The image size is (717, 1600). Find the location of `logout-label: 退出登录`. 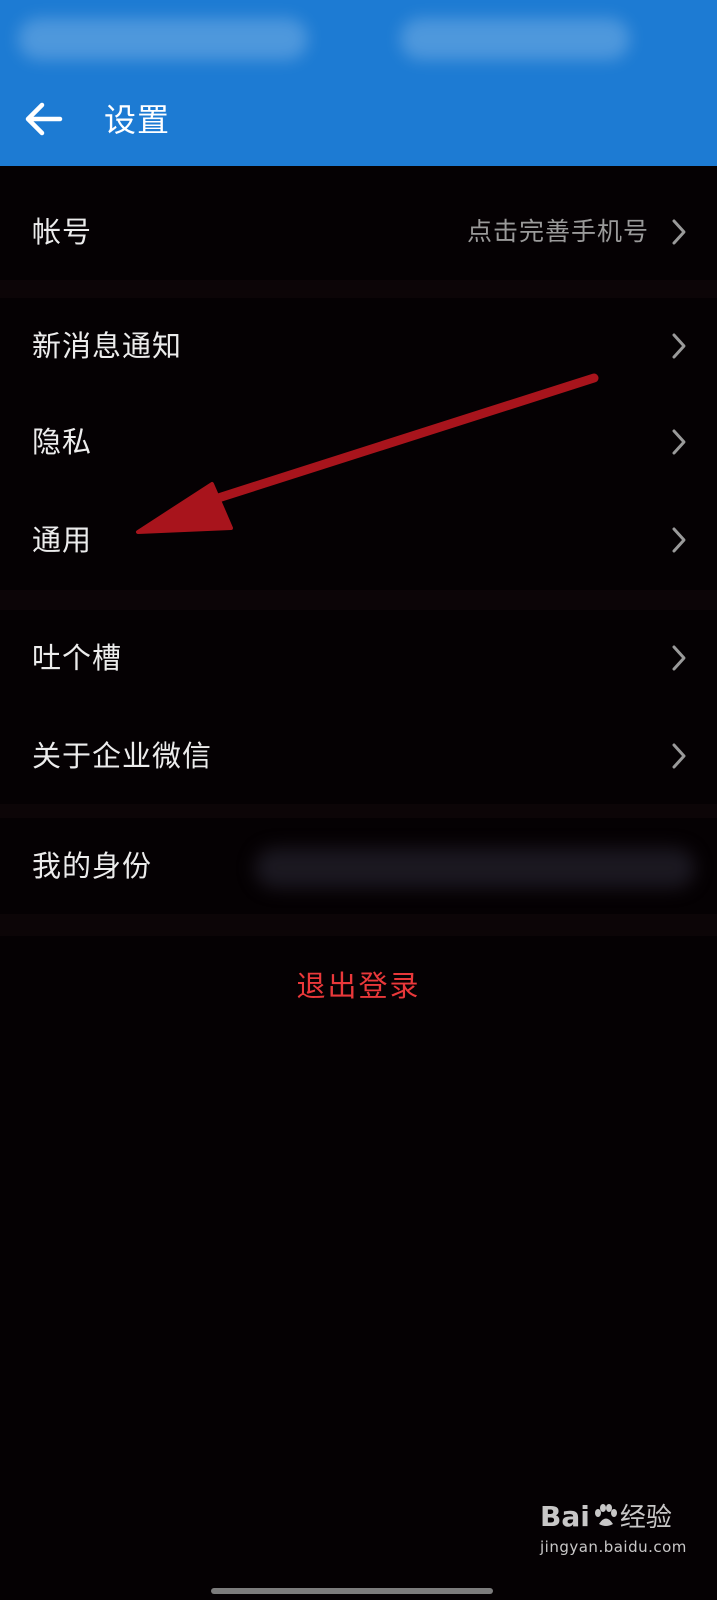

logout-label: 退出登录 is located at coordinates (358, 986).